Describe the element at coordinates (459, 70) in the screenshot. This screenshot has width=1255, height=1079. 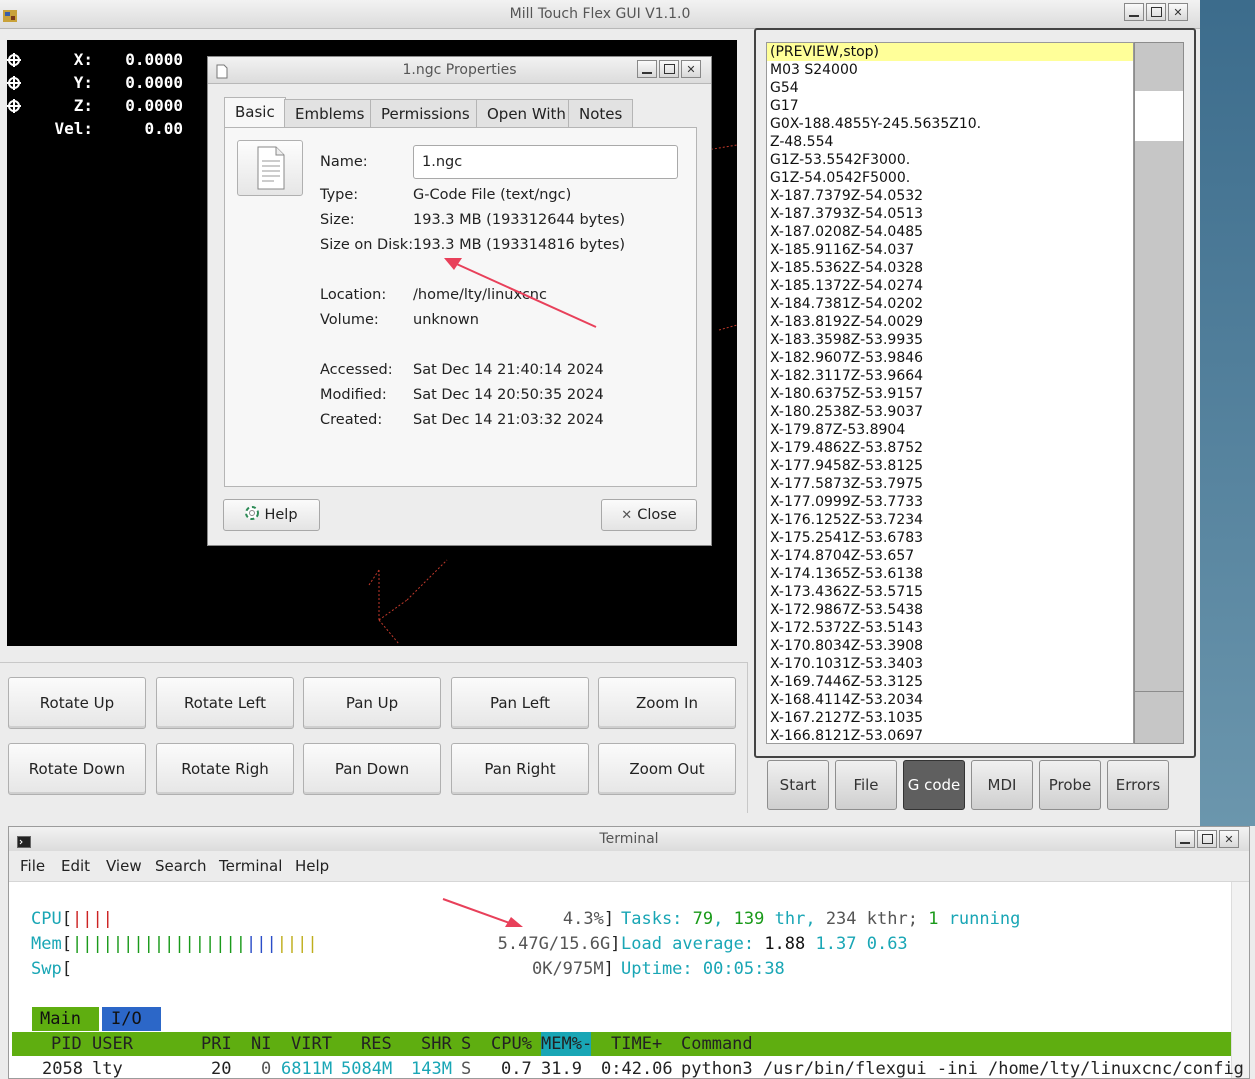
I see `dialog-title: 1.ngc Properties` at that location.